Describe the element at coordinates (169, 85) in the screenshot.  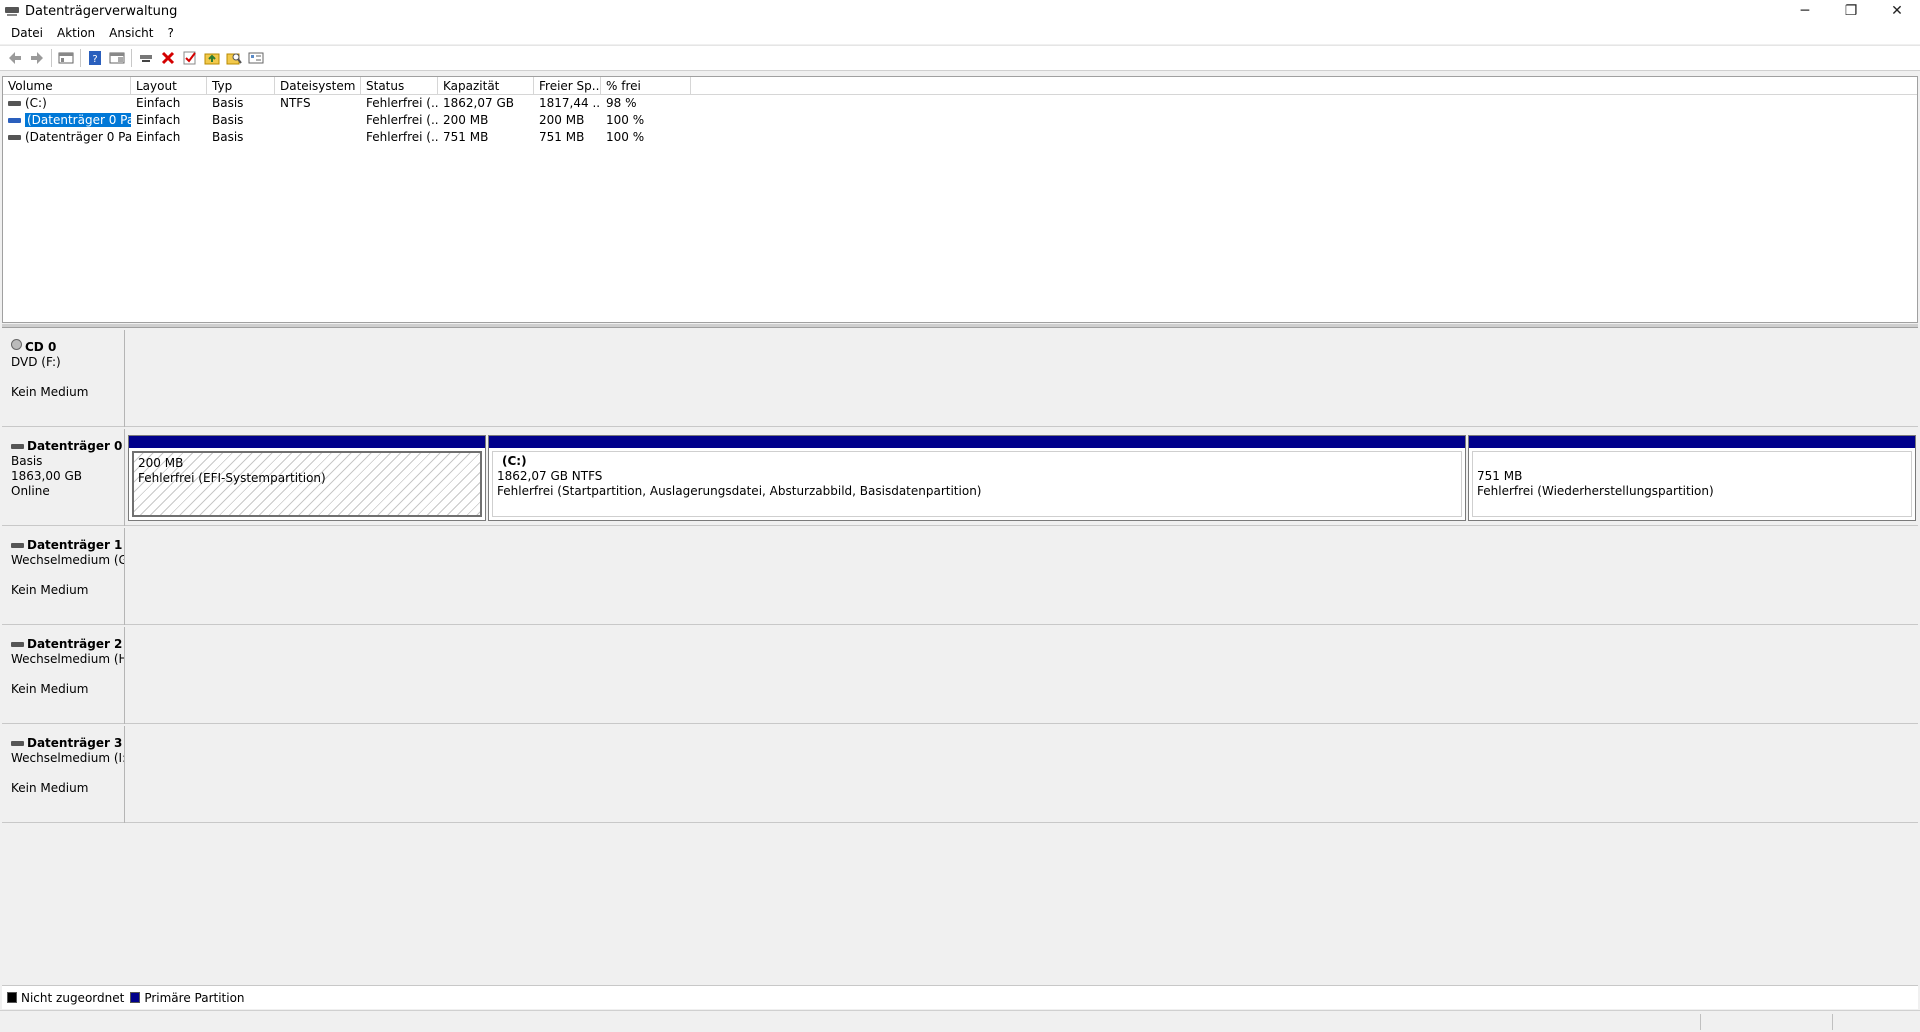
I see `column-header-layout: Layout` at that location.